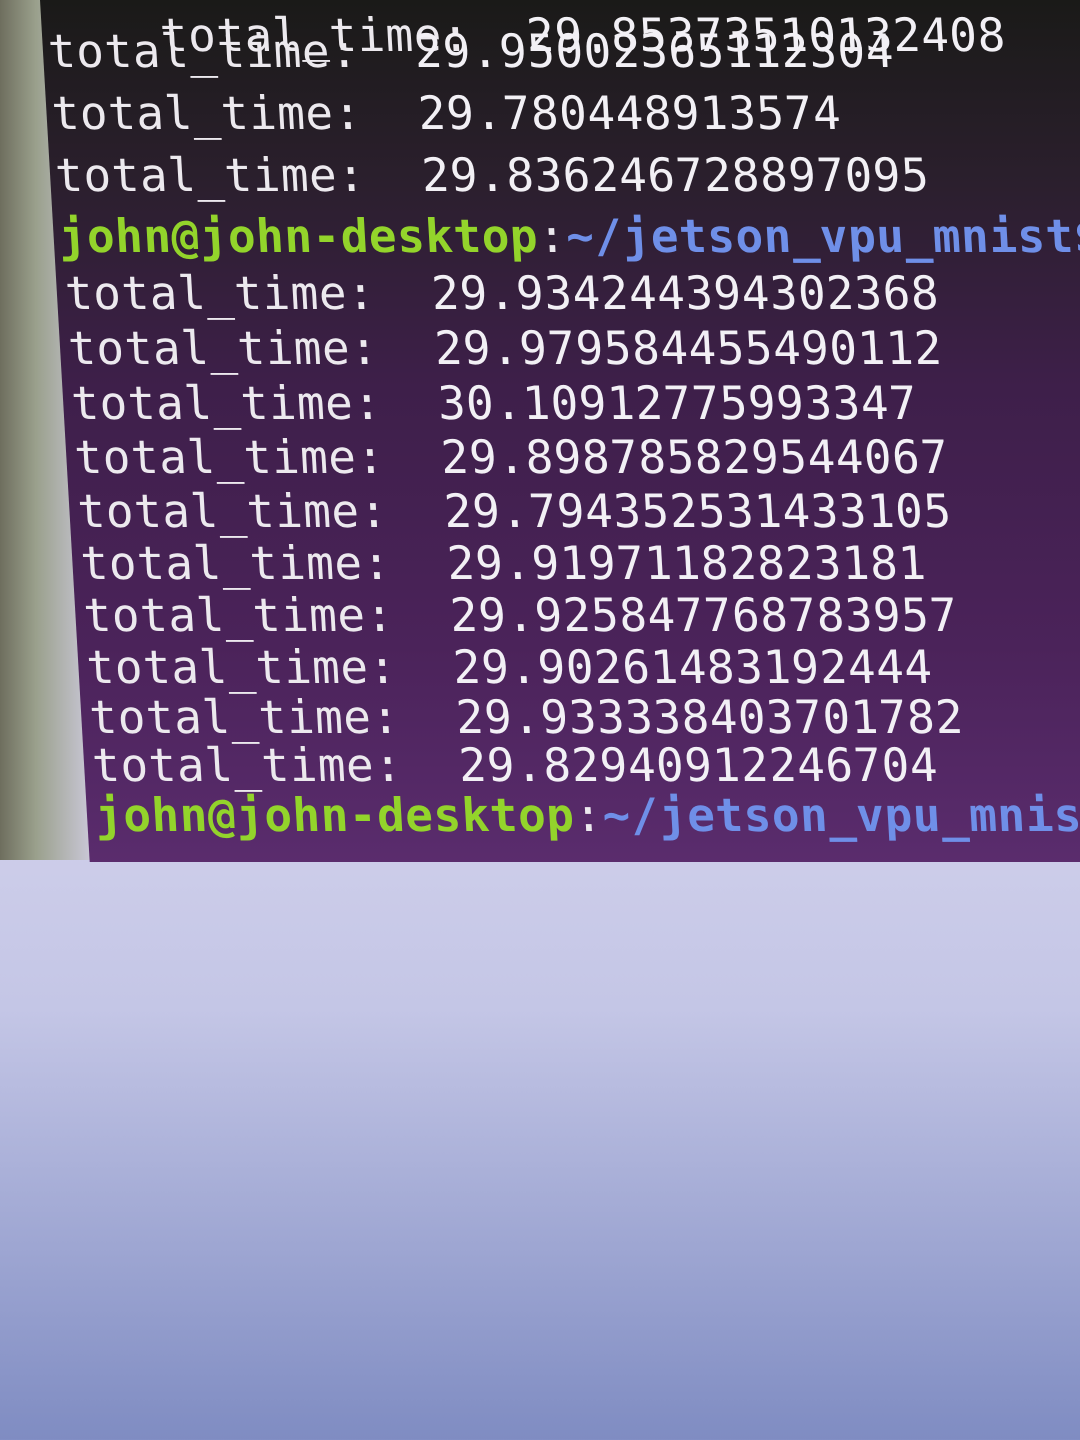 The image size is (1080, 1440). I want to click on output-value: 29.90261483192444, so click(692, 667).